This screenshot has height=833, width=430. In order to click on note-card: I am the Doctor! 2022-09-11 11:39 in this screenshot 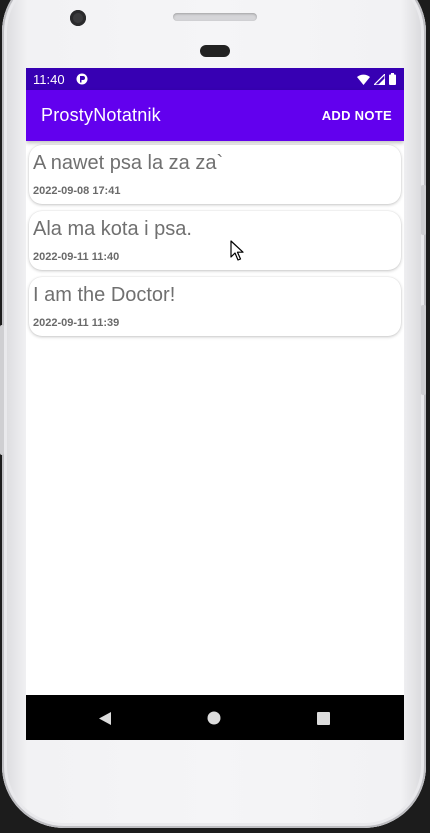, I will do `click(215, 306)`.